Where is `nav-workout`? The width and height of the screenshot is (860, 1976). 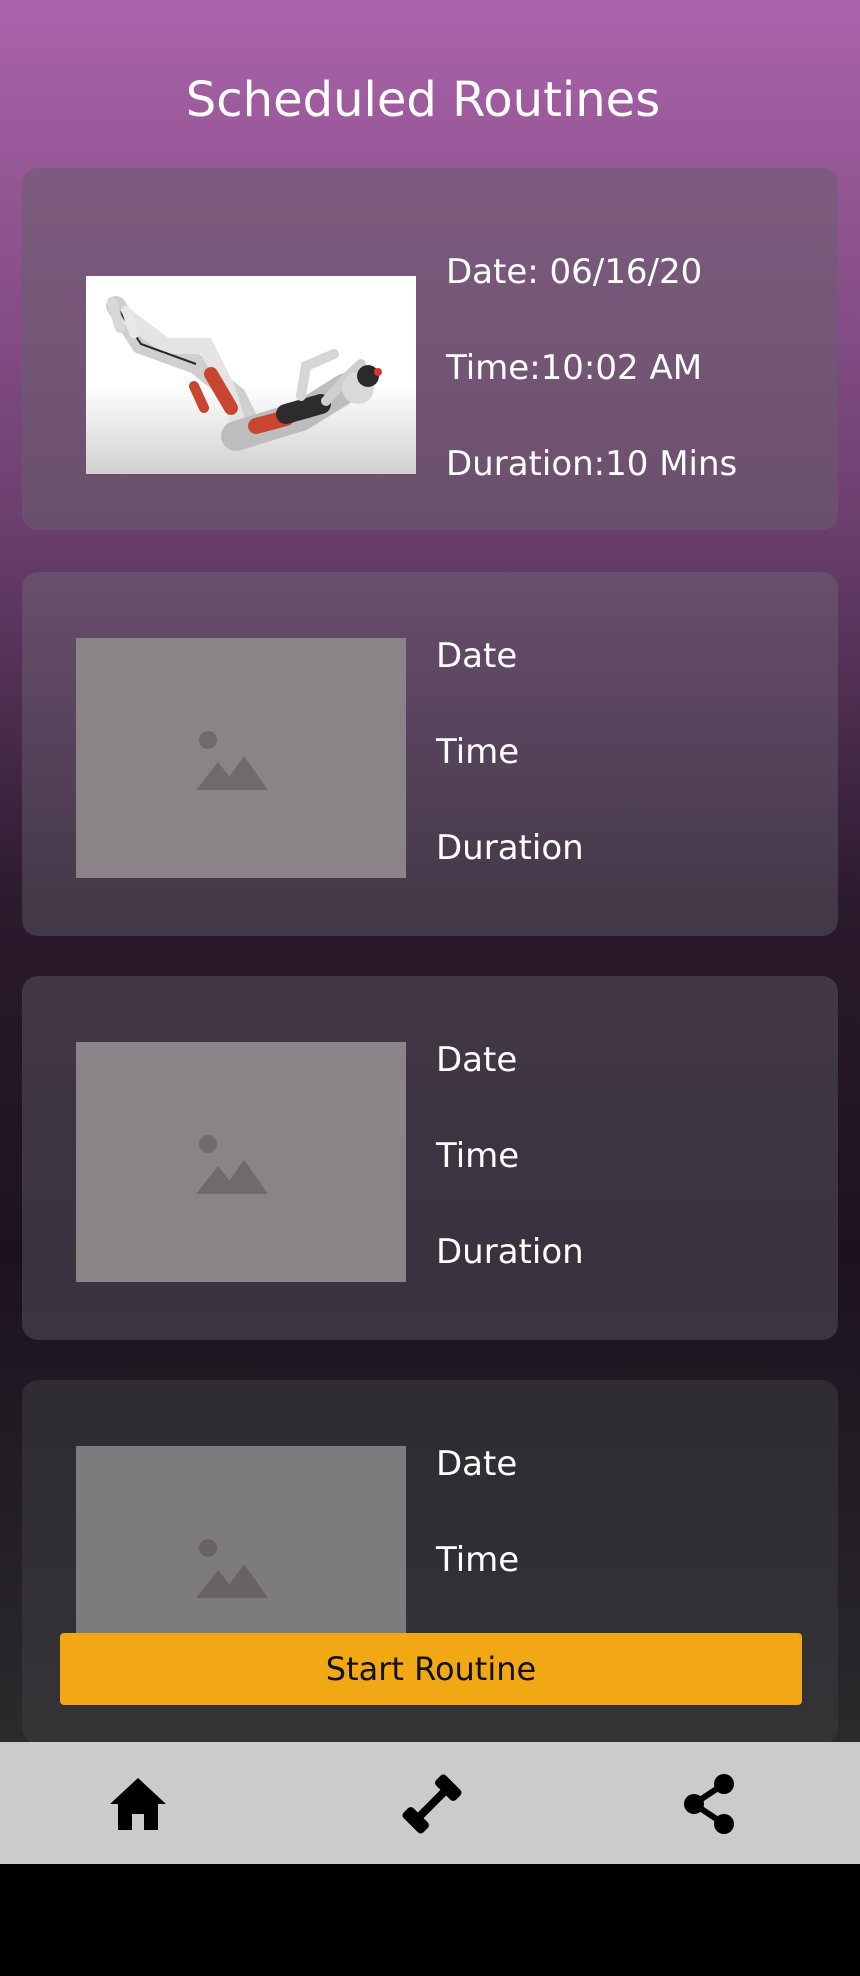
nav-workout is located at coordinates (432, 1804).